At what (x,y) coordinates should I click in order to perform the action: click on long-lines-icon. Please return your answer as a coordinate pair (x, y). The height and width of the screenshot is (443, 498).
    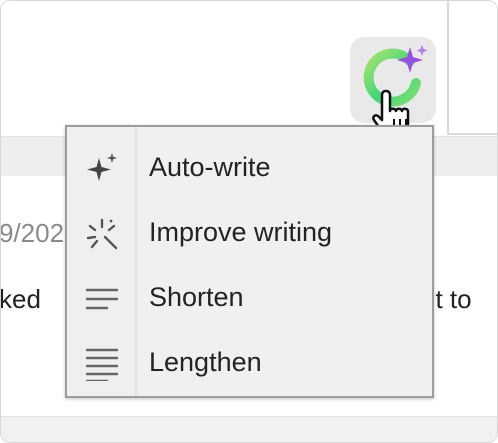
    Looking at the image, I should click on (102, 364).